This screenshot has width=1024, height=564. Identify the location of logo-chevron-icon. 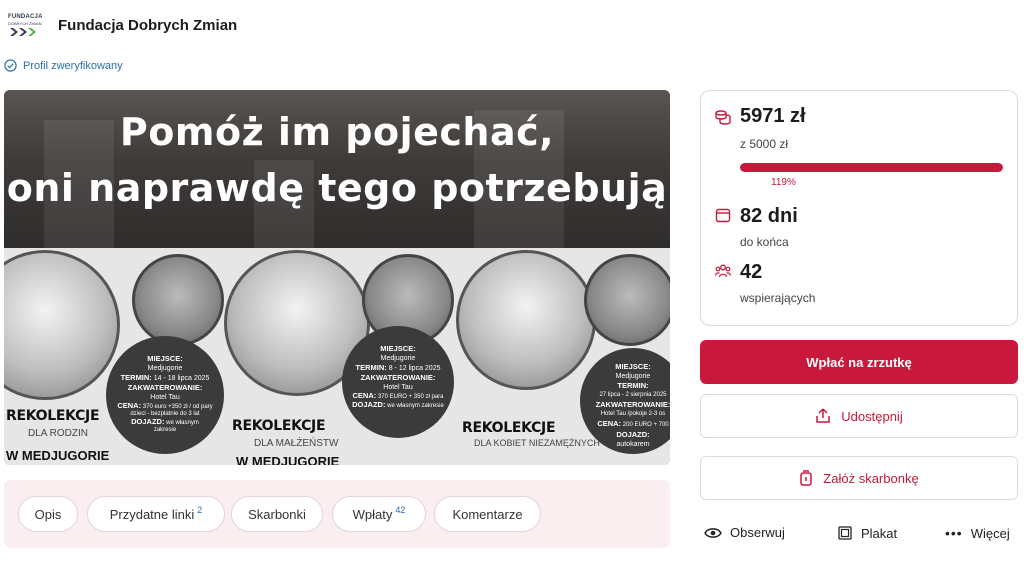
(32, 32).